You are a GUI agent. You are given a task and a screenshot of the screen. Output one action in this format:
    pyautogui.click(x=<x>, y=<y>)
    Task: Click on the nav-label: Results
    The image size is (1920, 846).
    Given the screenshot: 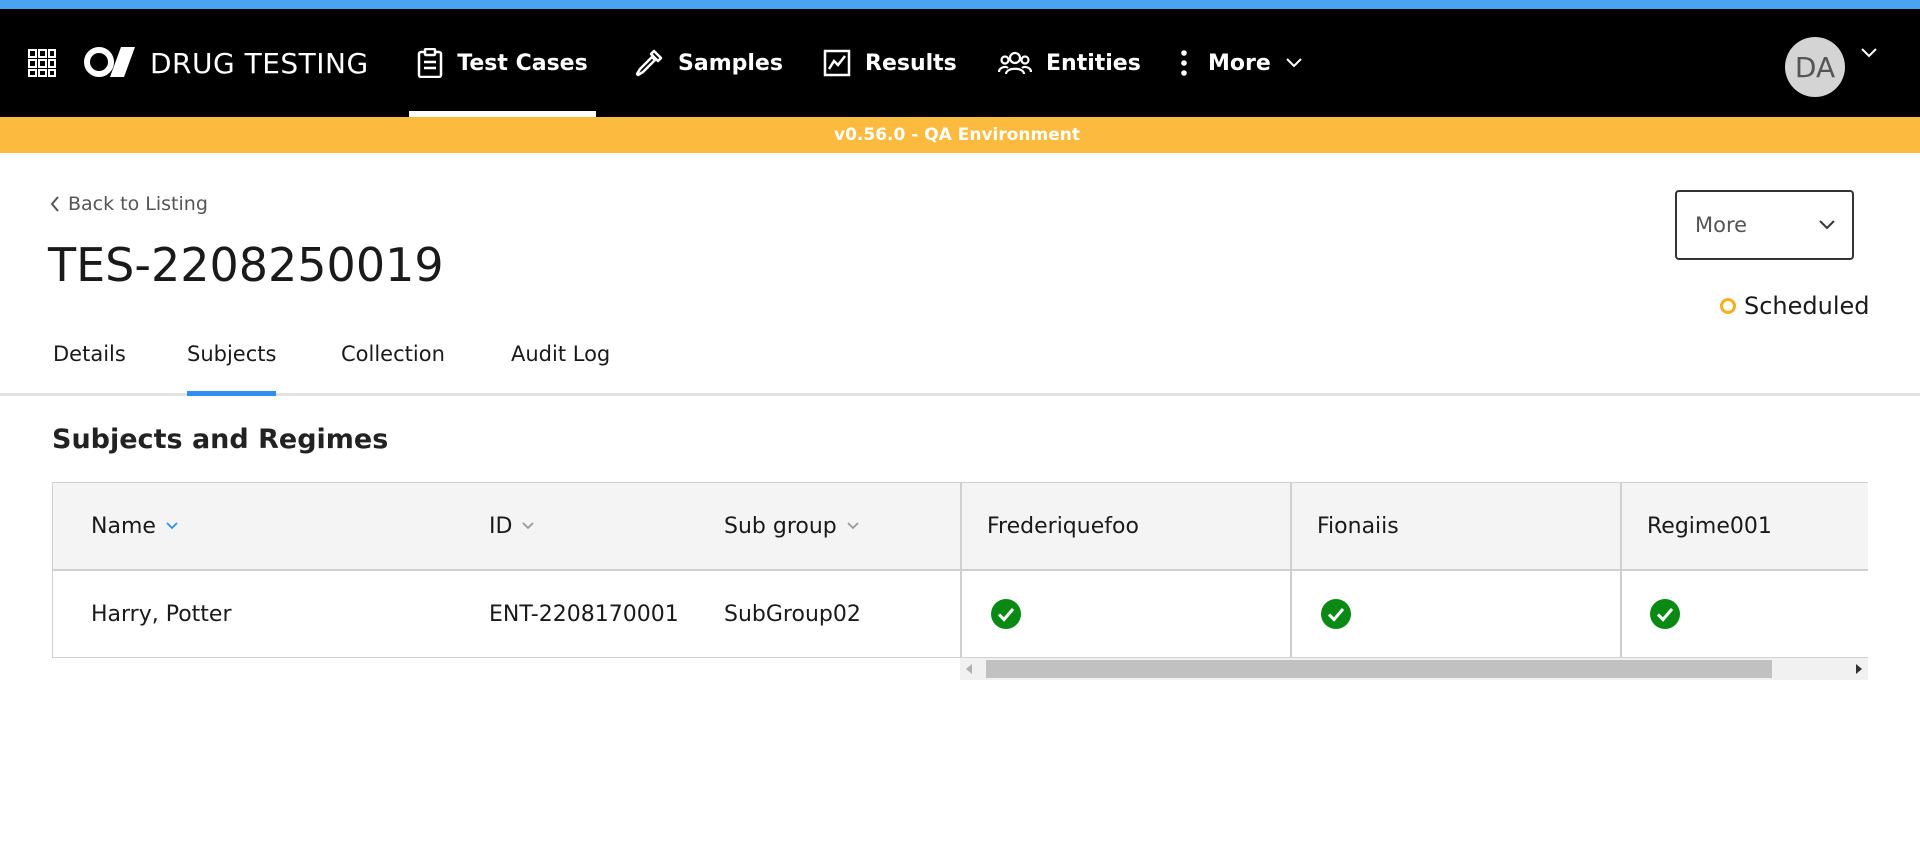 What is the action you would take?
    pyautogui.click(x=911, y=63)
    